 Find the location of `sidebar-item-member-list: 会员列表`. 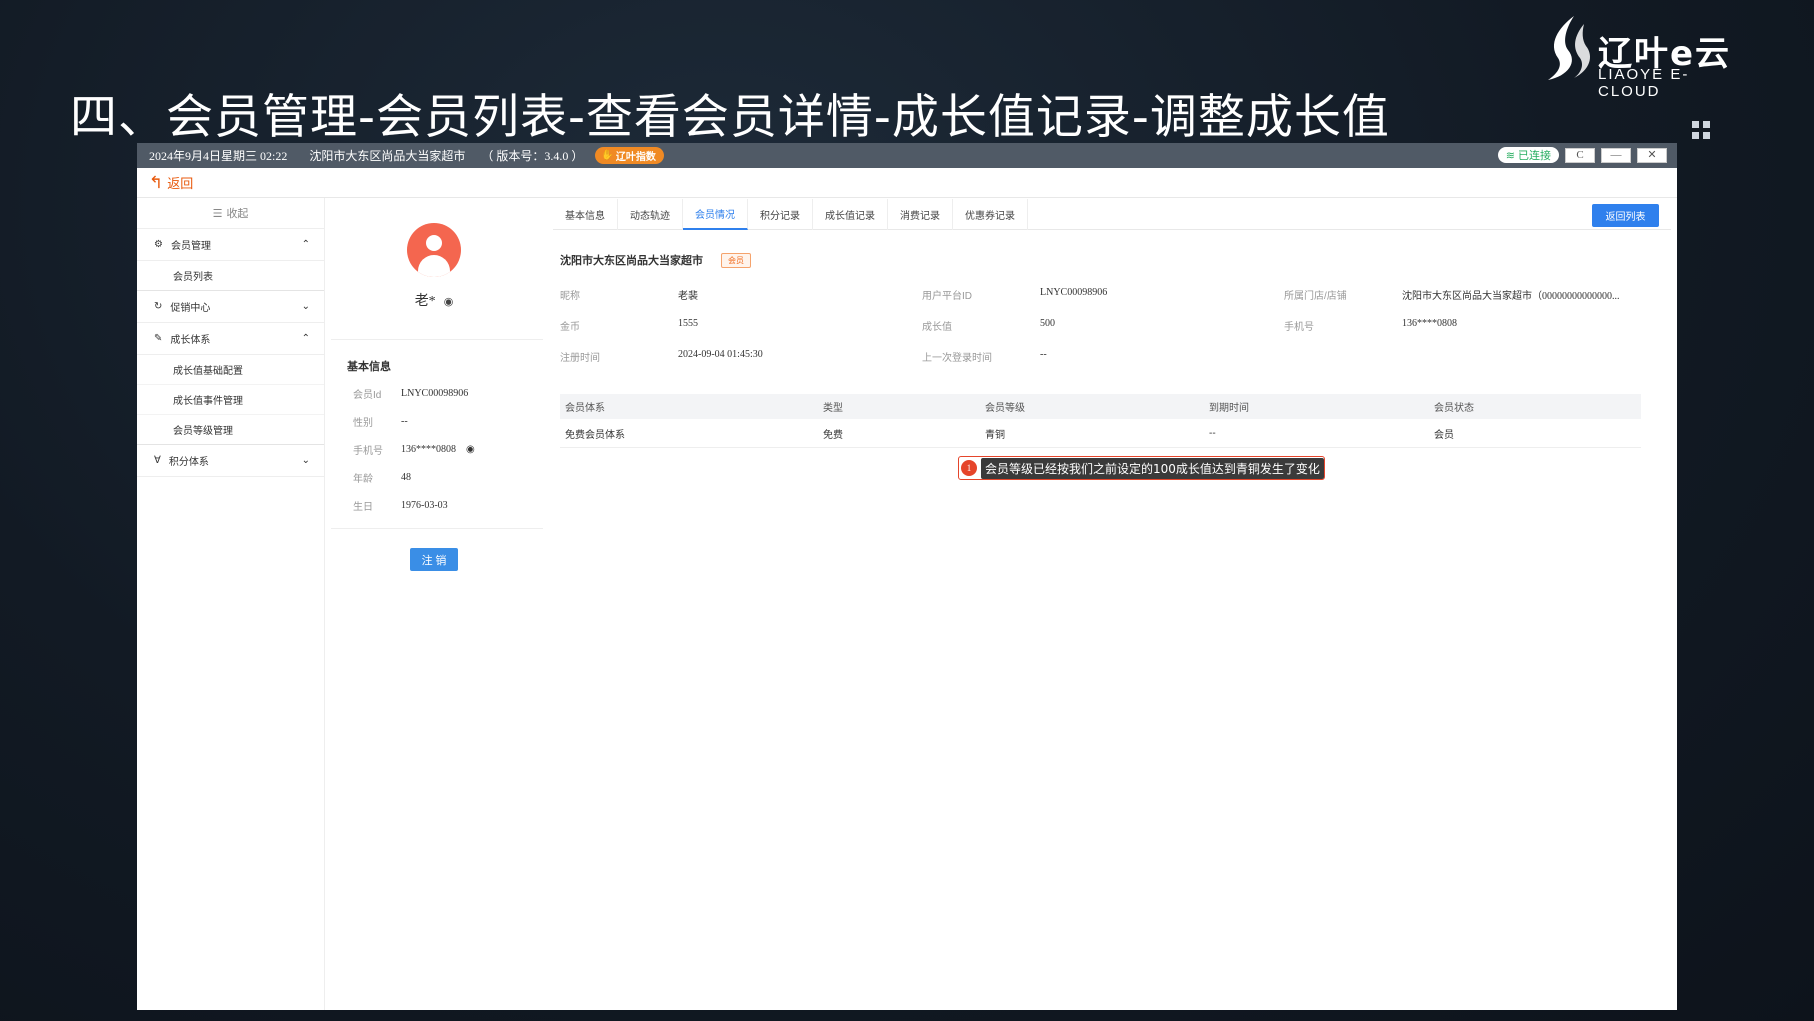

sidebar-item-member-list: 会员列表 is located at coordinates (230, 276).